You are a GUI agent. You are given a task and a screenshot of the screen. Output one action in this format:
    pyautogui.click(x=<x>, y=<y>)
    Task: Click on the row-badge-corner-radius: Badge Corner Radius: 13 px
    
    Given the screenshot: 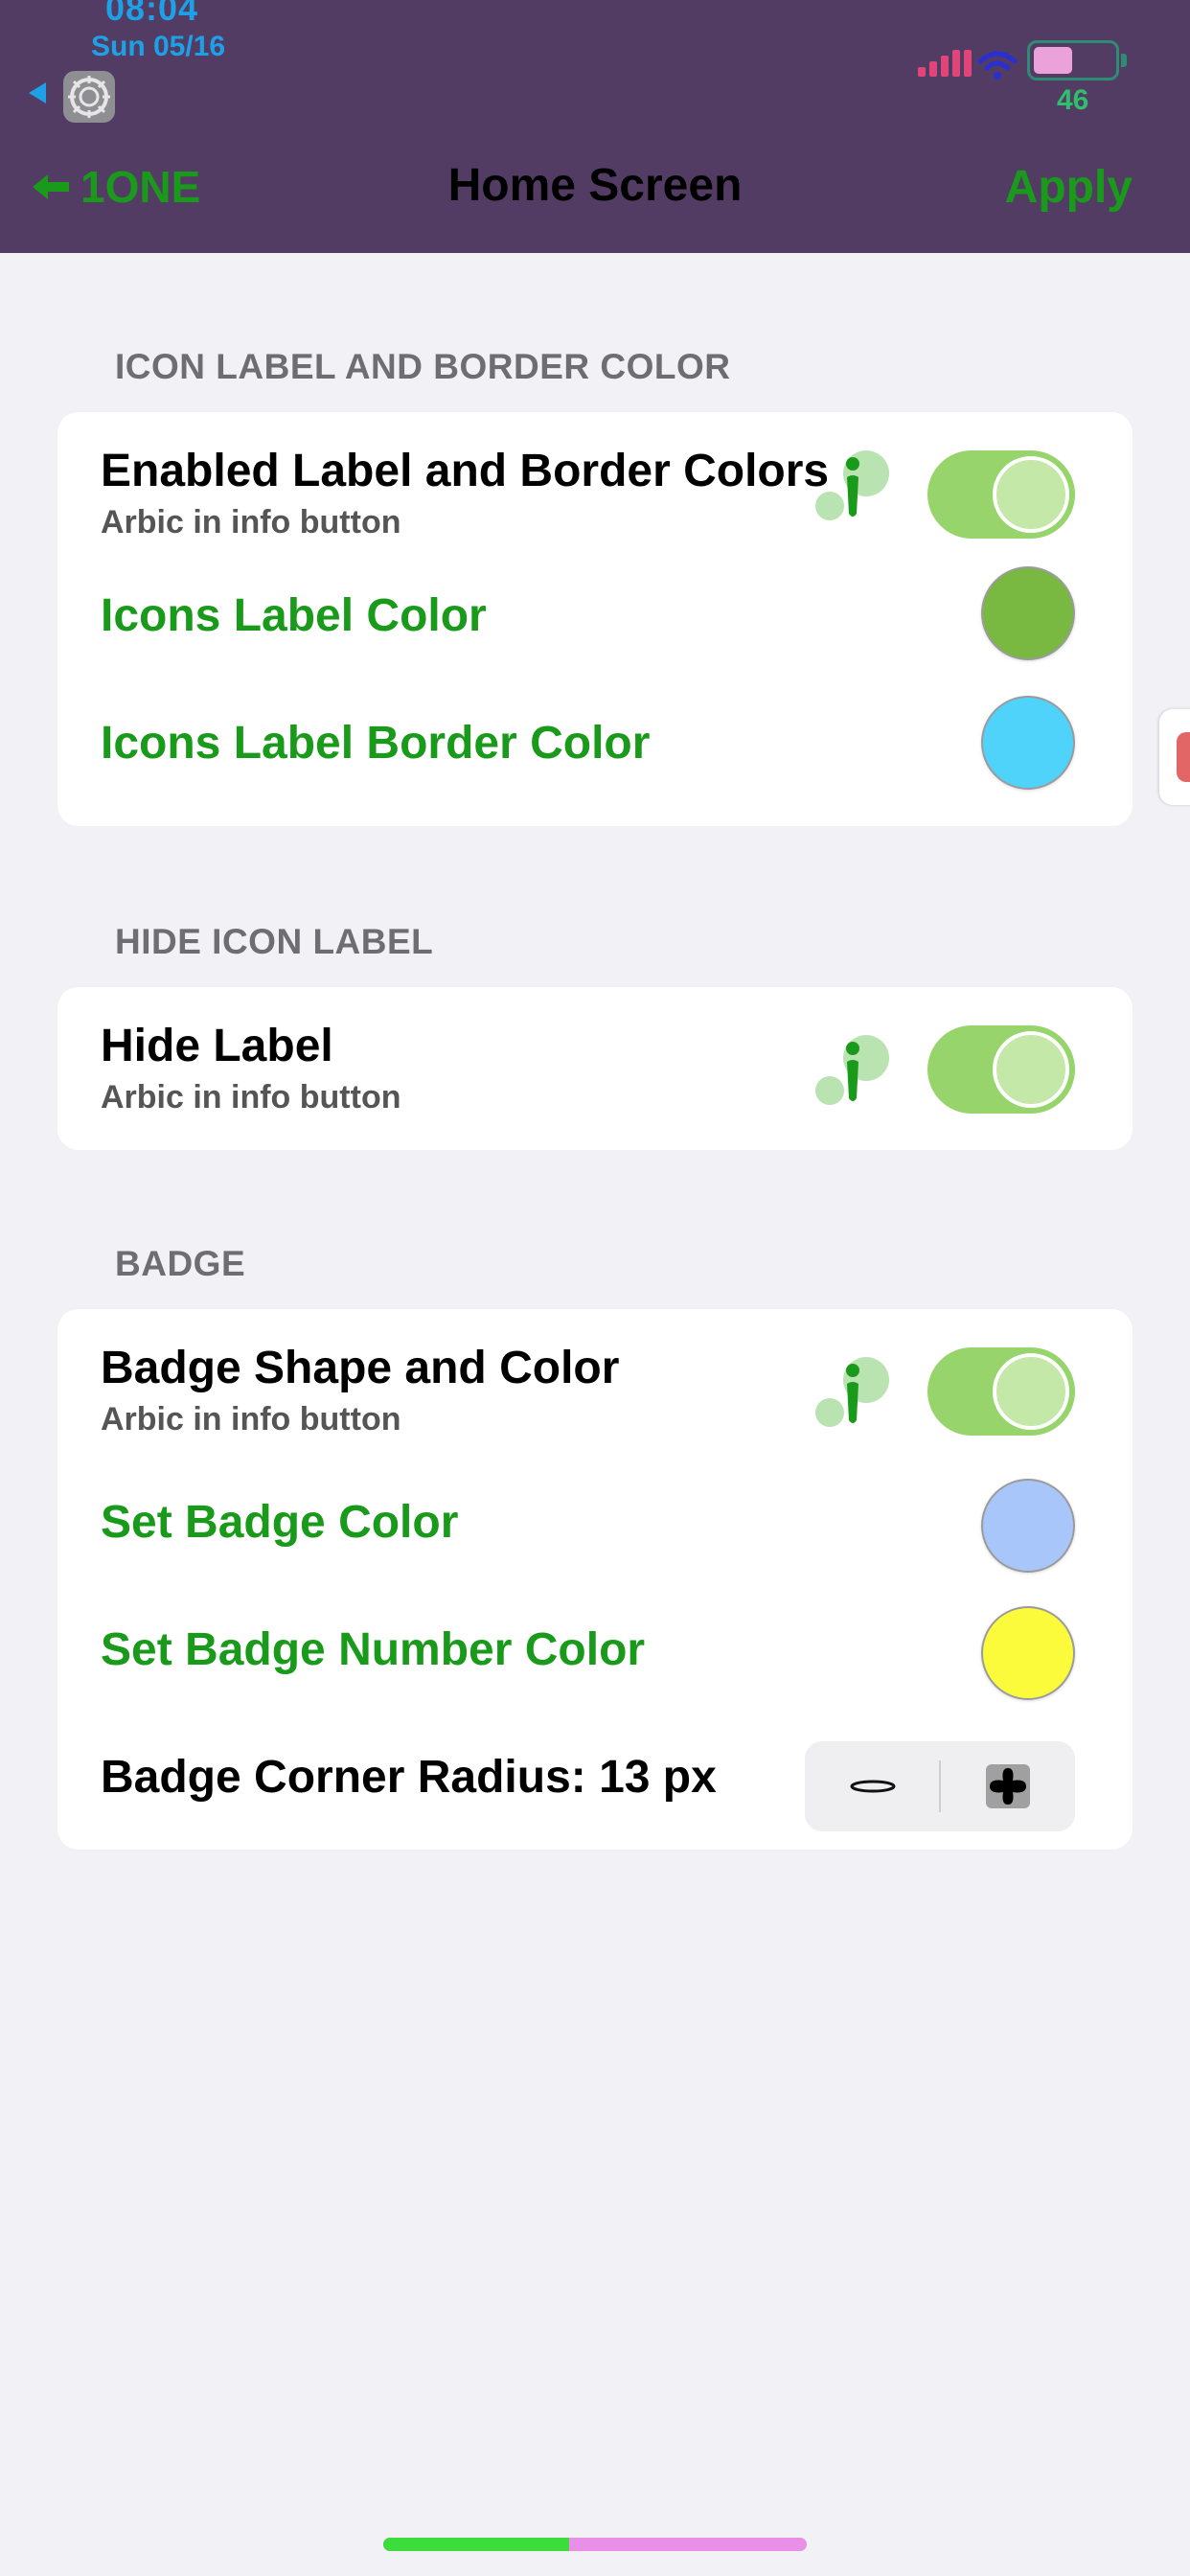 What is the action you would take?
    pyautogui.click(x=595, y=1778)
    